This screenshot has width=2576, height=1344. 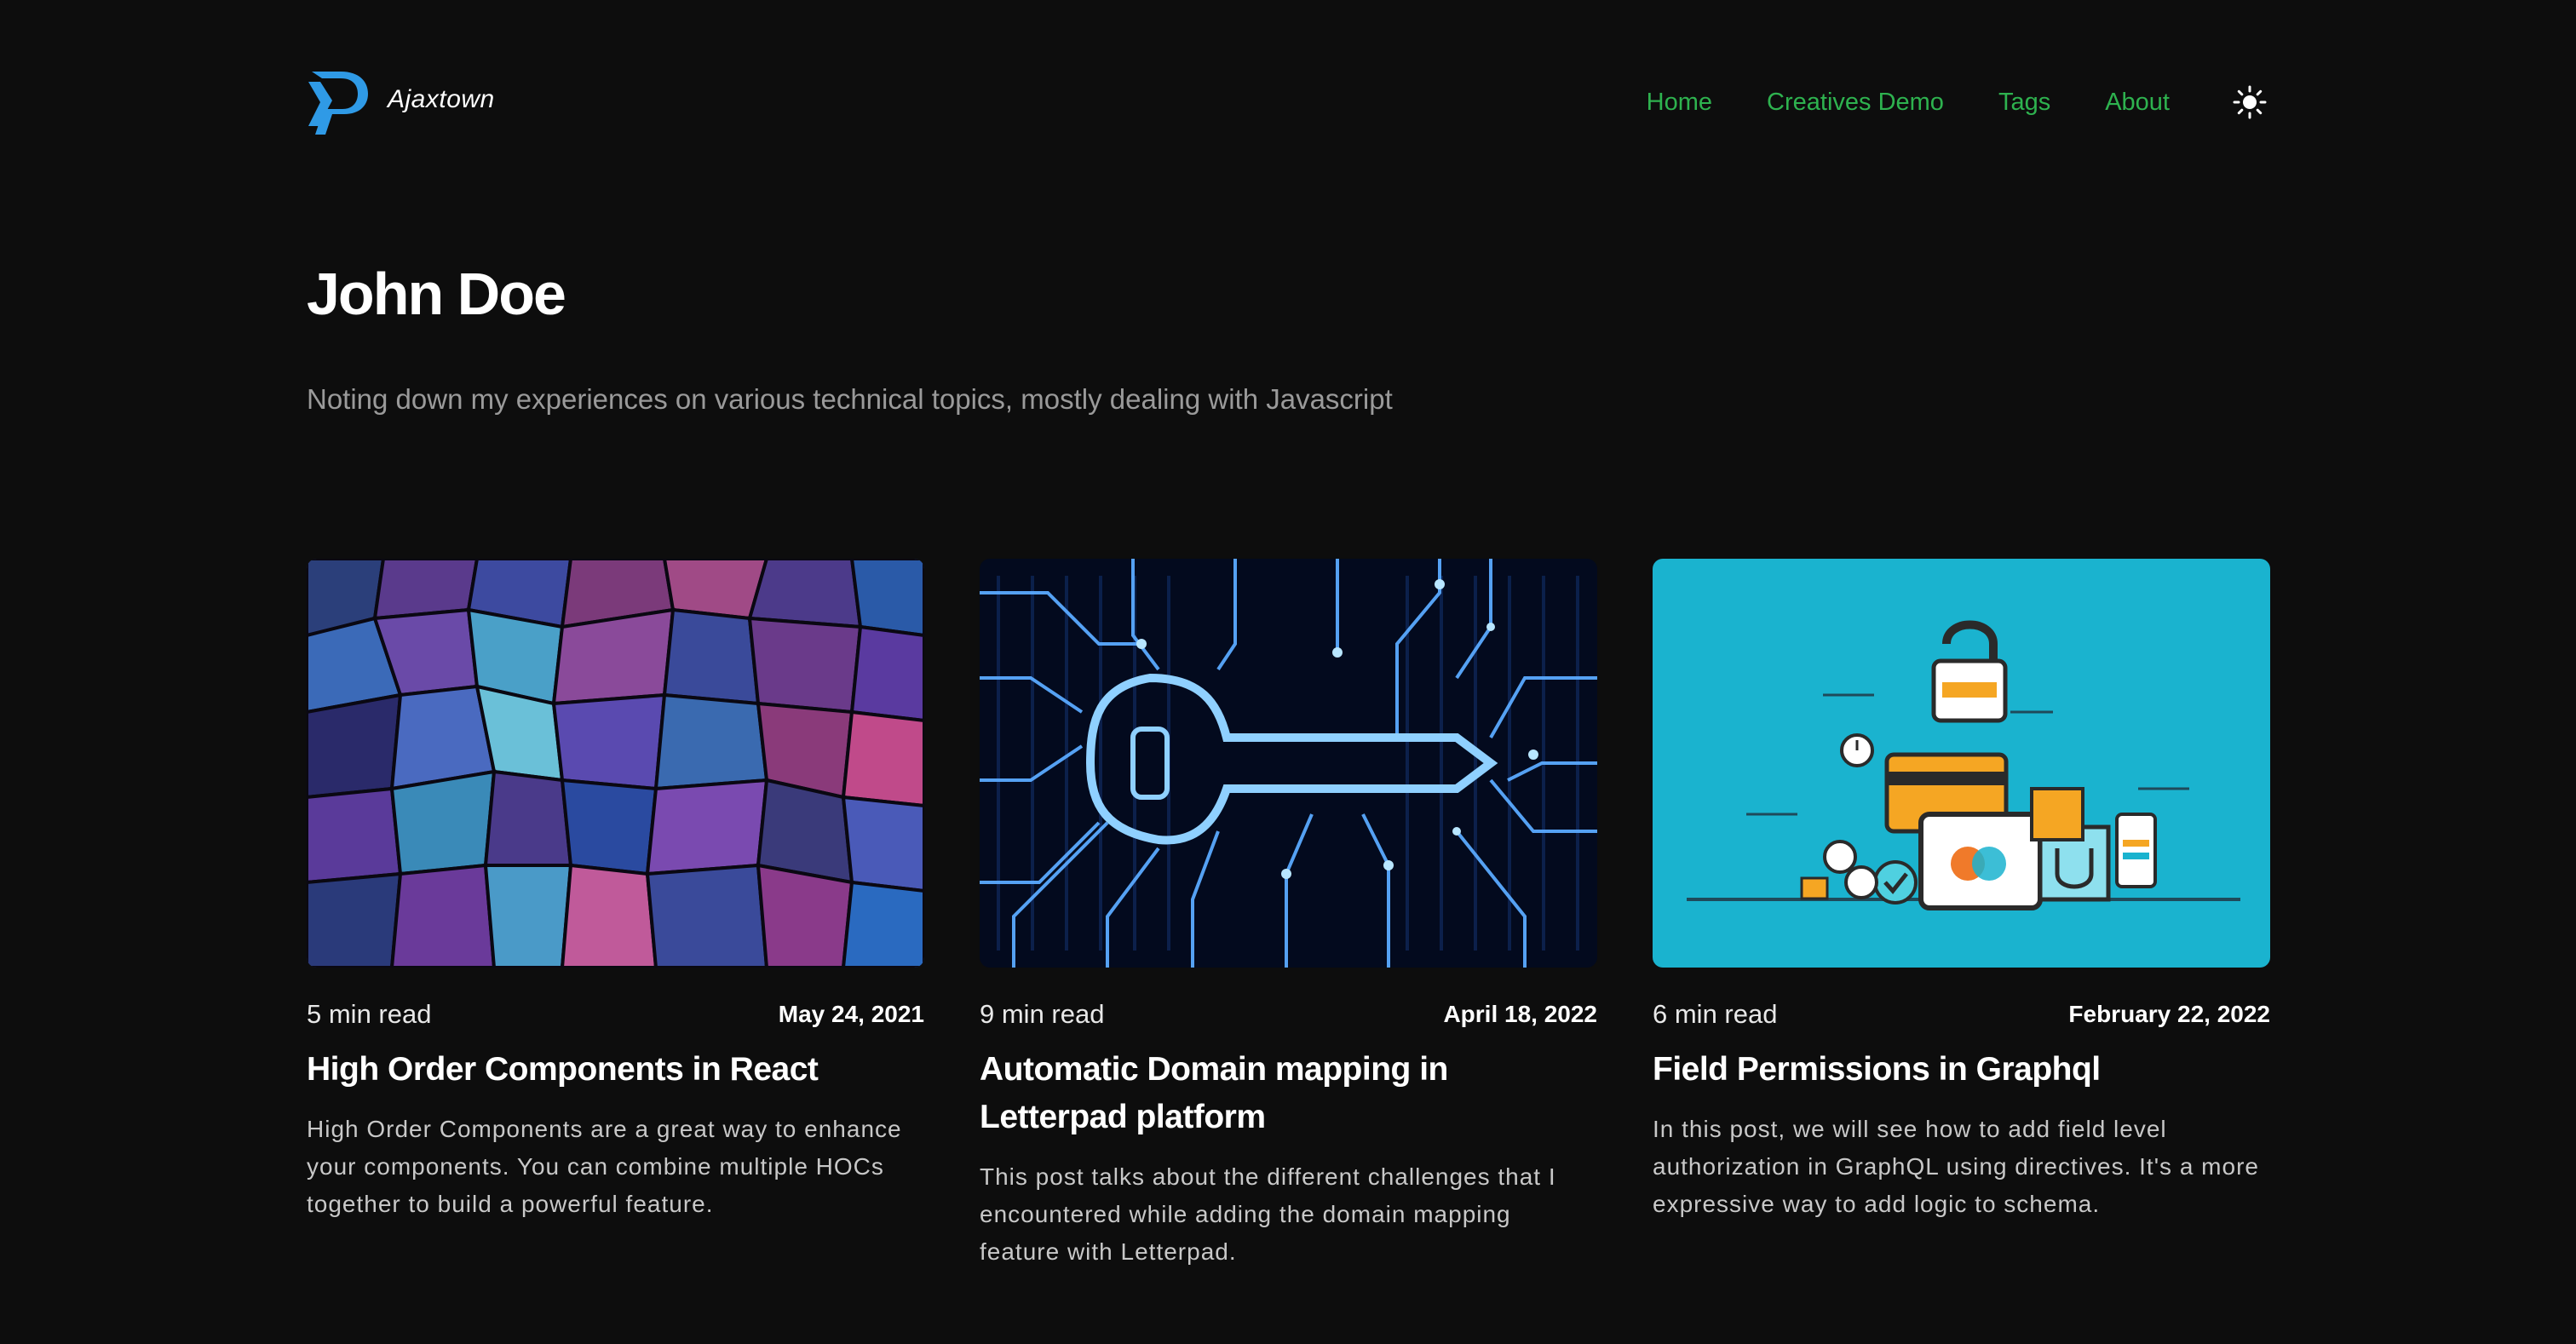 What do you see at coordinates (2169, 1014) in the screenshot?
I see `post-date: February 22, 2022` at bounding box center [2169, 1014].